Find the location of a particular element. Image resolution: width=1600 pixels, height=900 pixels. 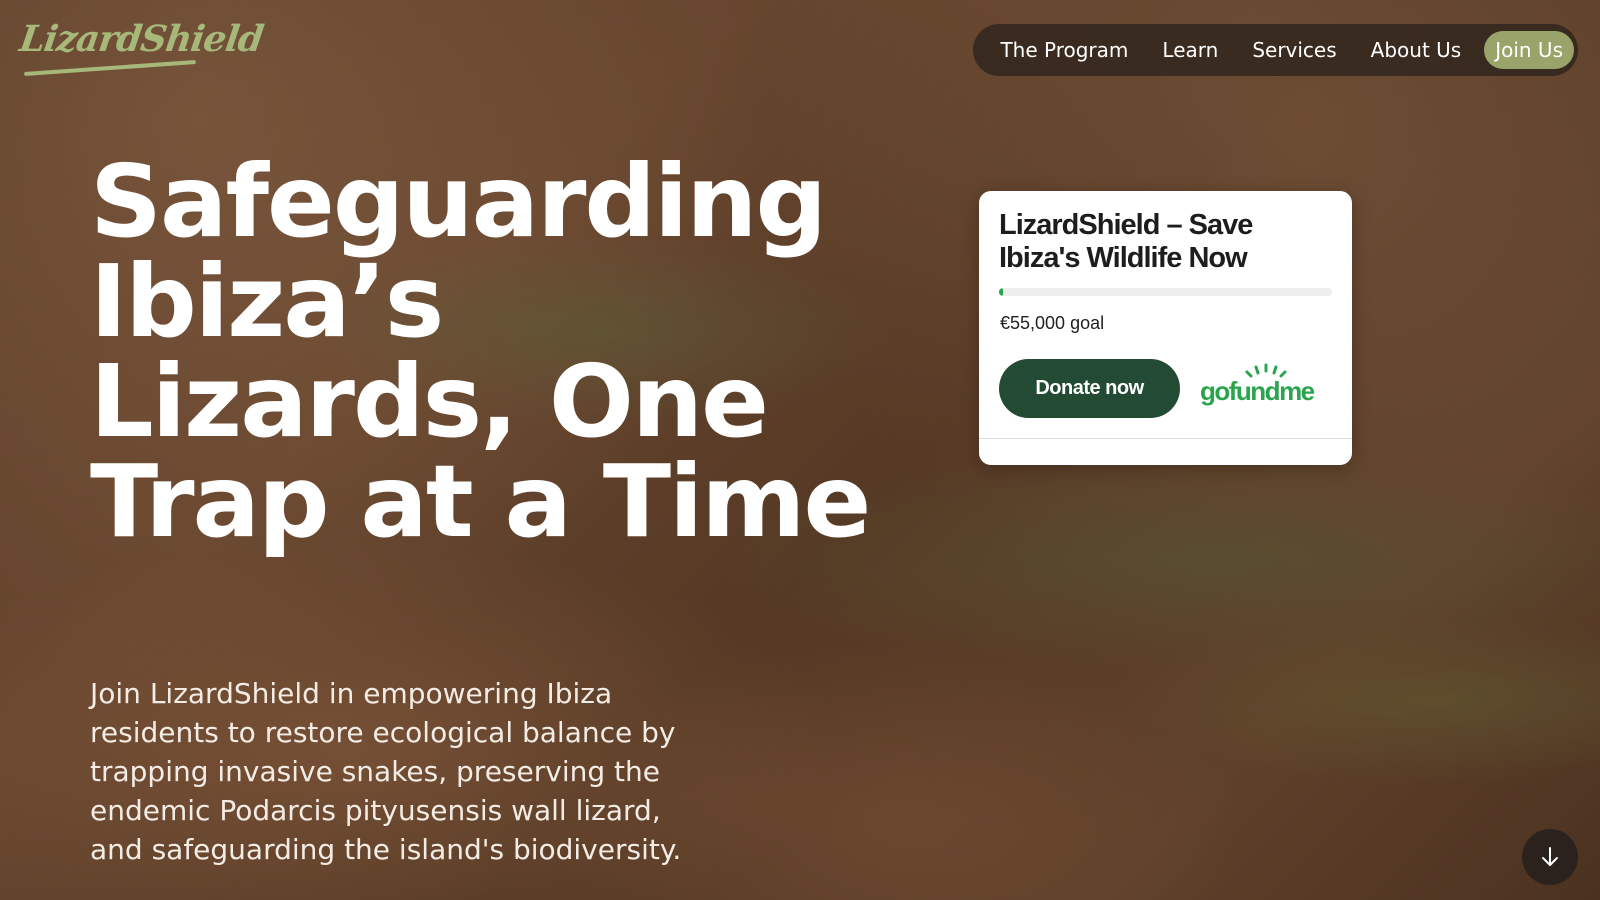

brand-logo: LizardShield is located at coordinates (141, 39).